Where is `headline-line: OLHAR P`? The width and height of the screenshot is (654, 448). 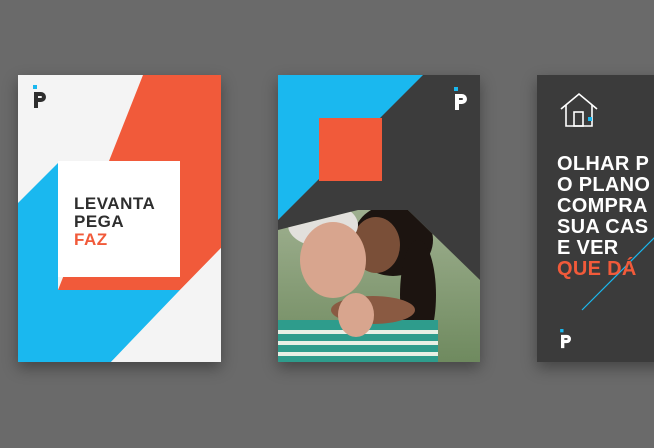
headline-line: OLHAR P is located at coordinates (603, 164).